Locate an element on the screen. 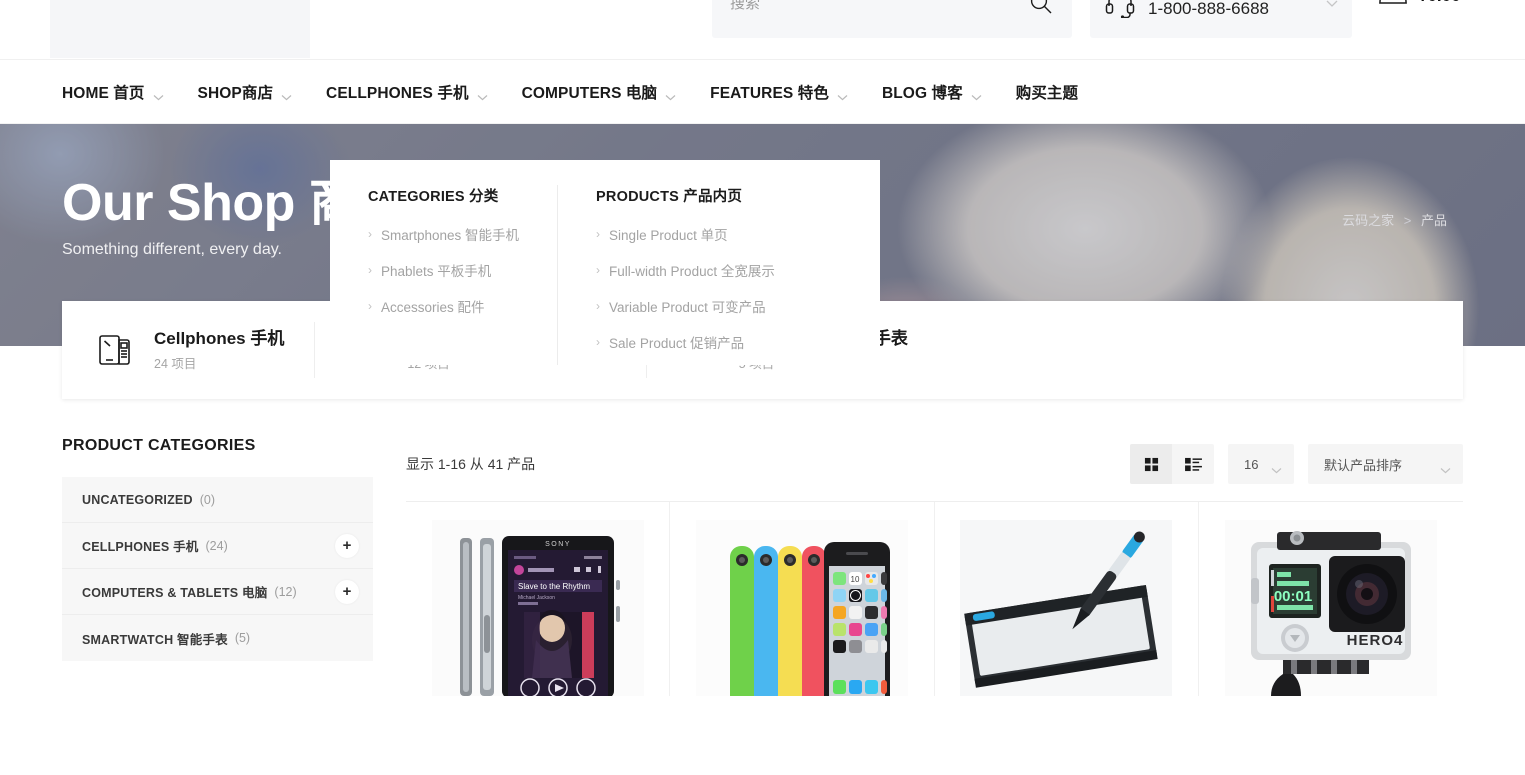 The image size is (1525, 775). nav-item-cellphones: CELLPHONES 手机 is located at coordinates (407, 92).